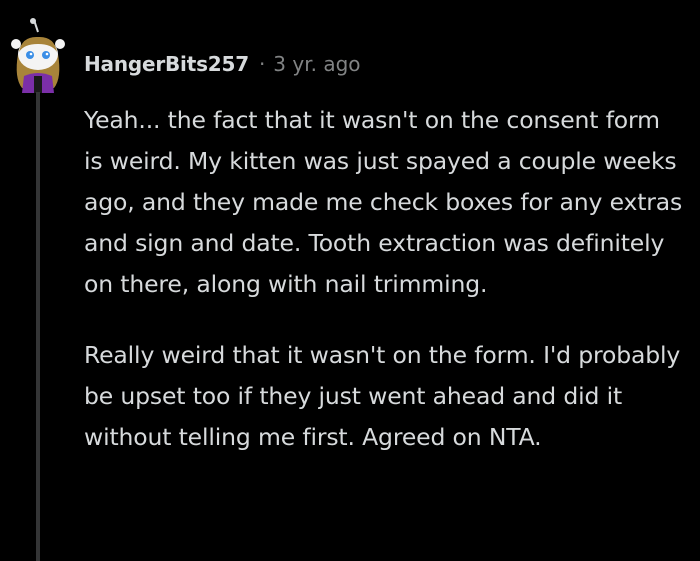 The width and height of the screenshot is (700, 561). I want to click on user-avatar-icon, so click(38, 55).